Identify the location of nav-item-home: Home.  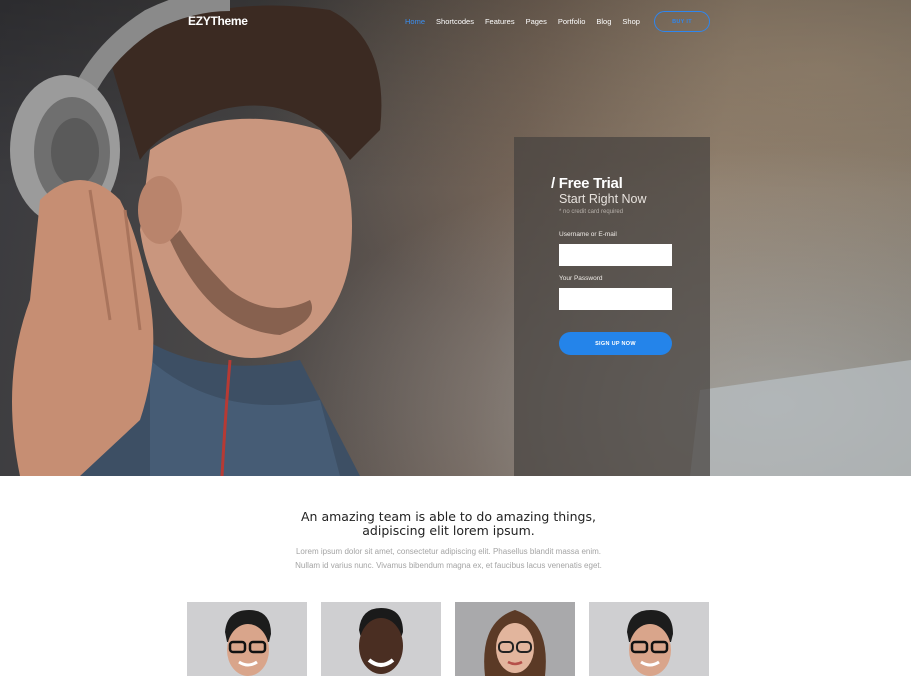
(415, 21).